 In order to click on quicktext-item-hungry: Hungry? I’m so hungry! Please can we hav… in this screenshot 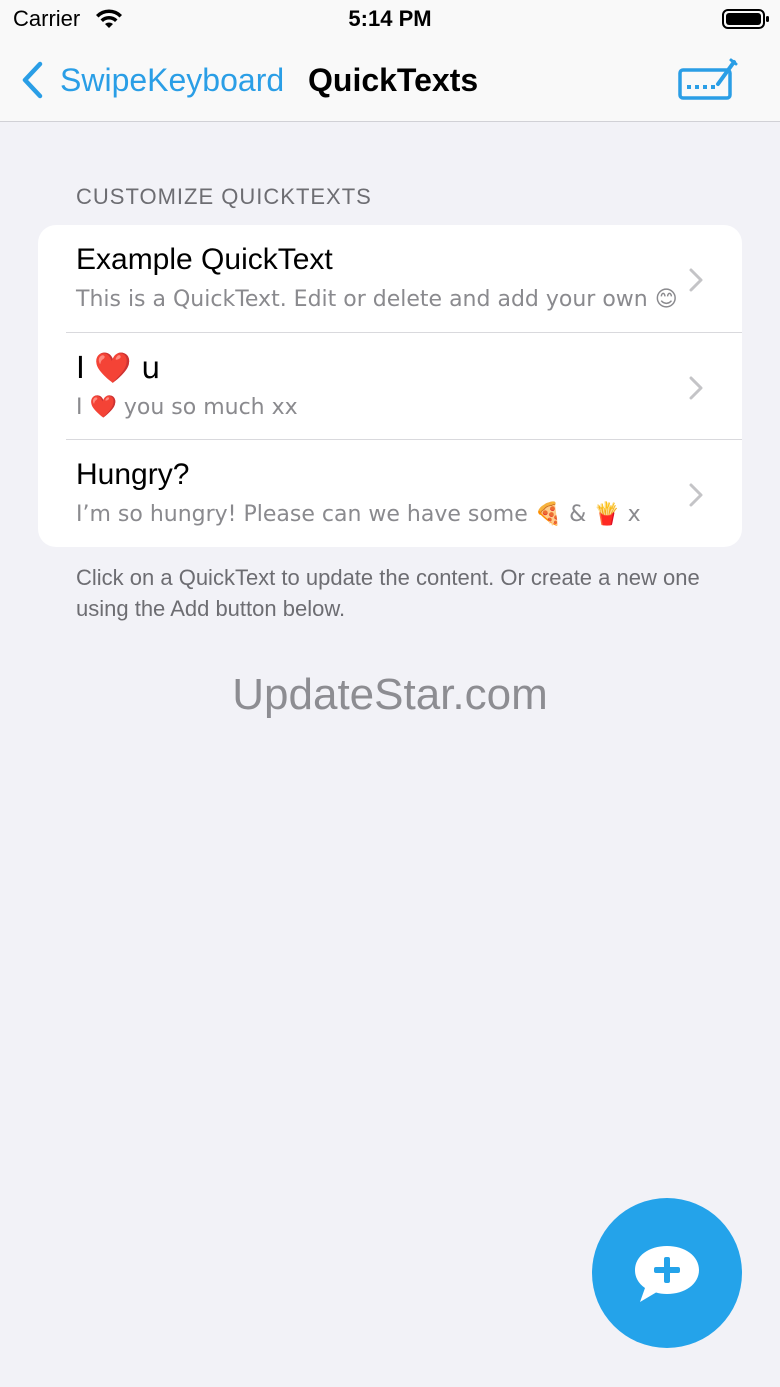, I will do `click(390, 493)`.